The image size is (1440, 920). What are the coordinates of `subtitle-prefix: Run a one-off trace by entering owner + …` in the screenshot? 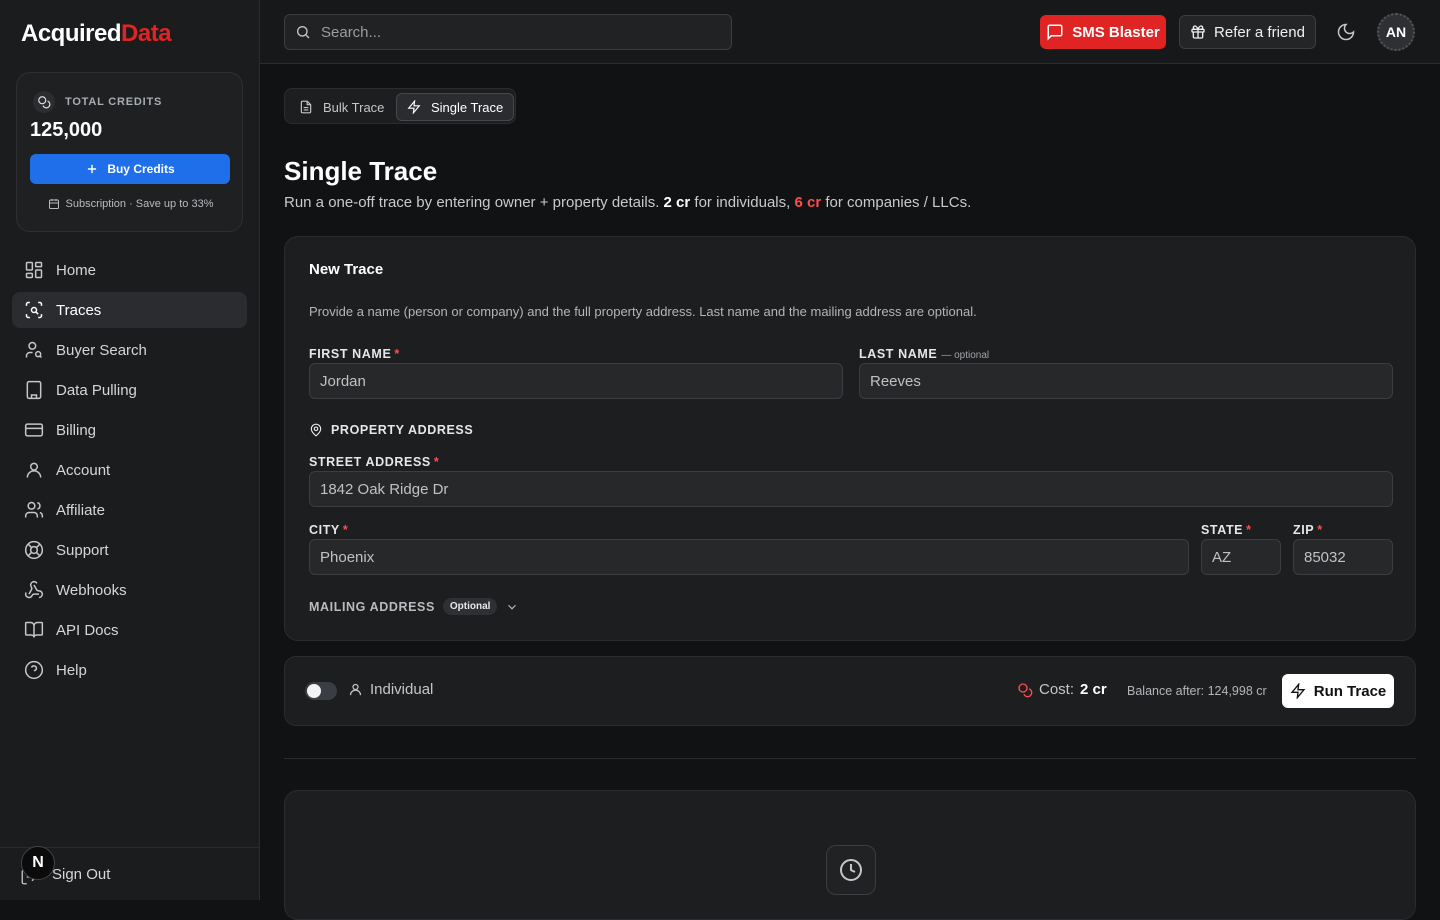 It's located at (472, 202).